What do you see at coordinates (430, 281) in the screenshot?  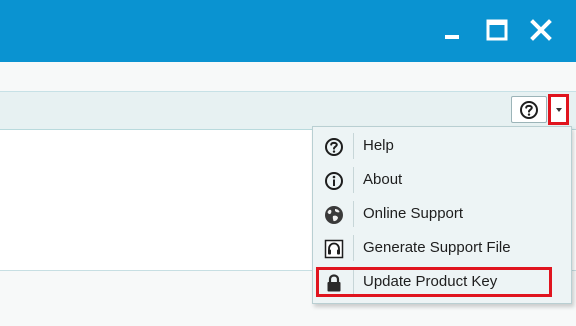 I see `menu-item-label: Update Product Key` at bounding box center [430, 281].